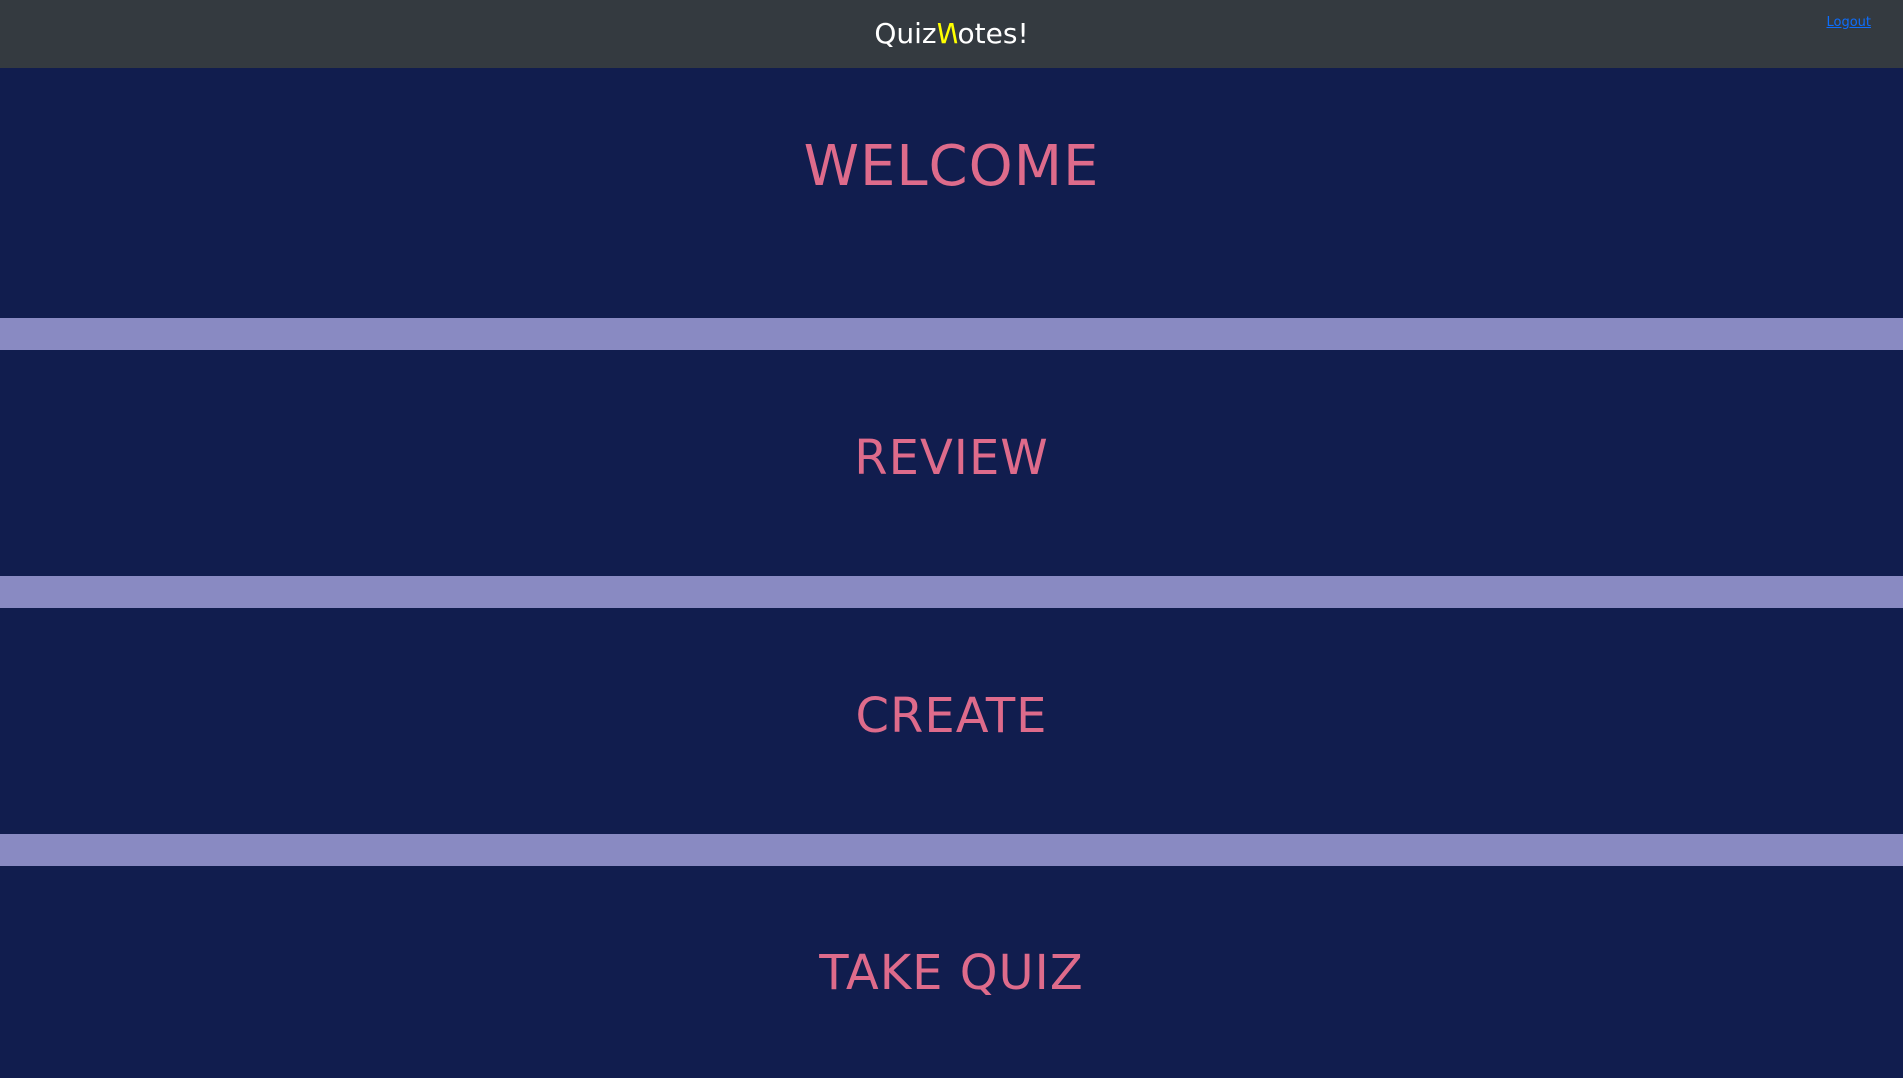  Describe the element at coordinates (905, 33) in the screenshot. I see `brand-prefix: Quiz` at that location.